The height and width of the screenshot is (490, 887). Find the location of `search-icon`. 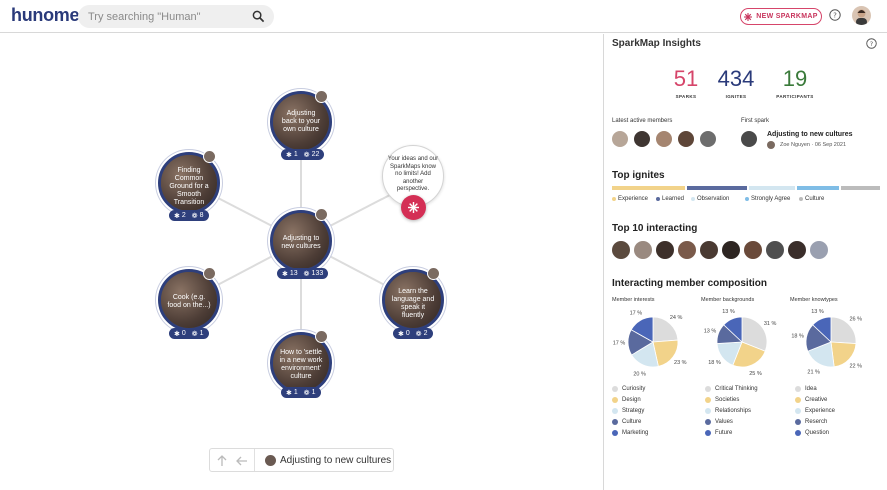

search-icon is located at coordinates (258, 16).